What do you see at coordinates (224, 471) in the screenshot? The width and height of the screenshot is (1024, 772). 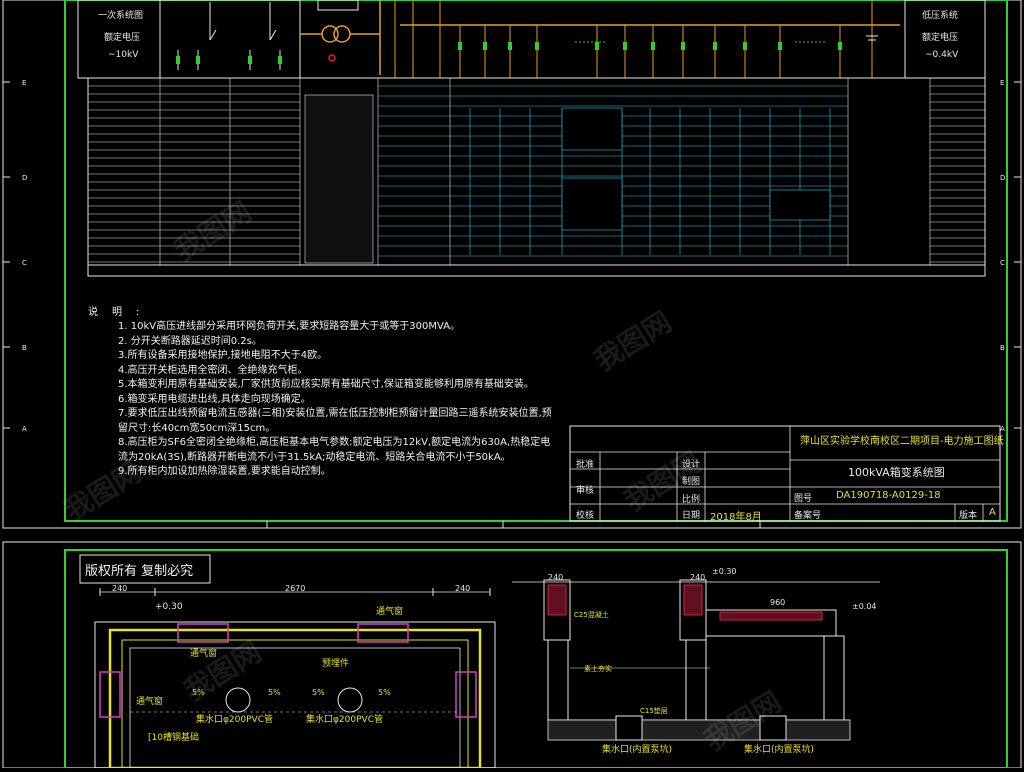 I see `note-item: 9.所有柜内加设加热除湿装置,要求能自动控制。` at bounding box center [224, 471].